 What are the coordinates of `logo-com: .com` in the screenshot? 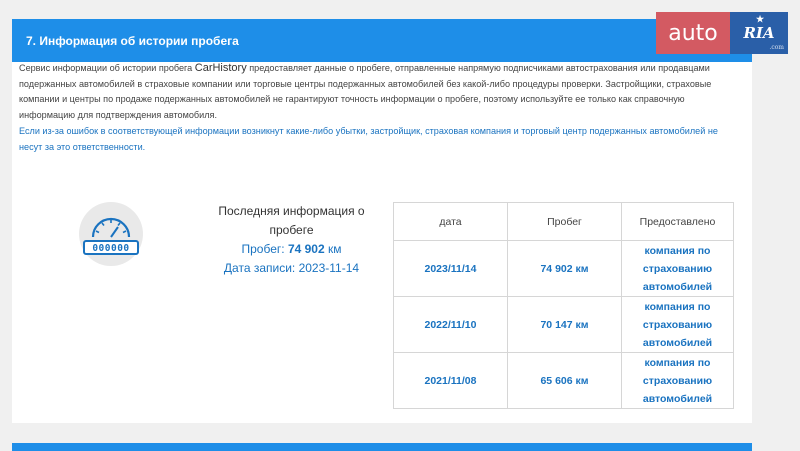 It's located at (776, 47).